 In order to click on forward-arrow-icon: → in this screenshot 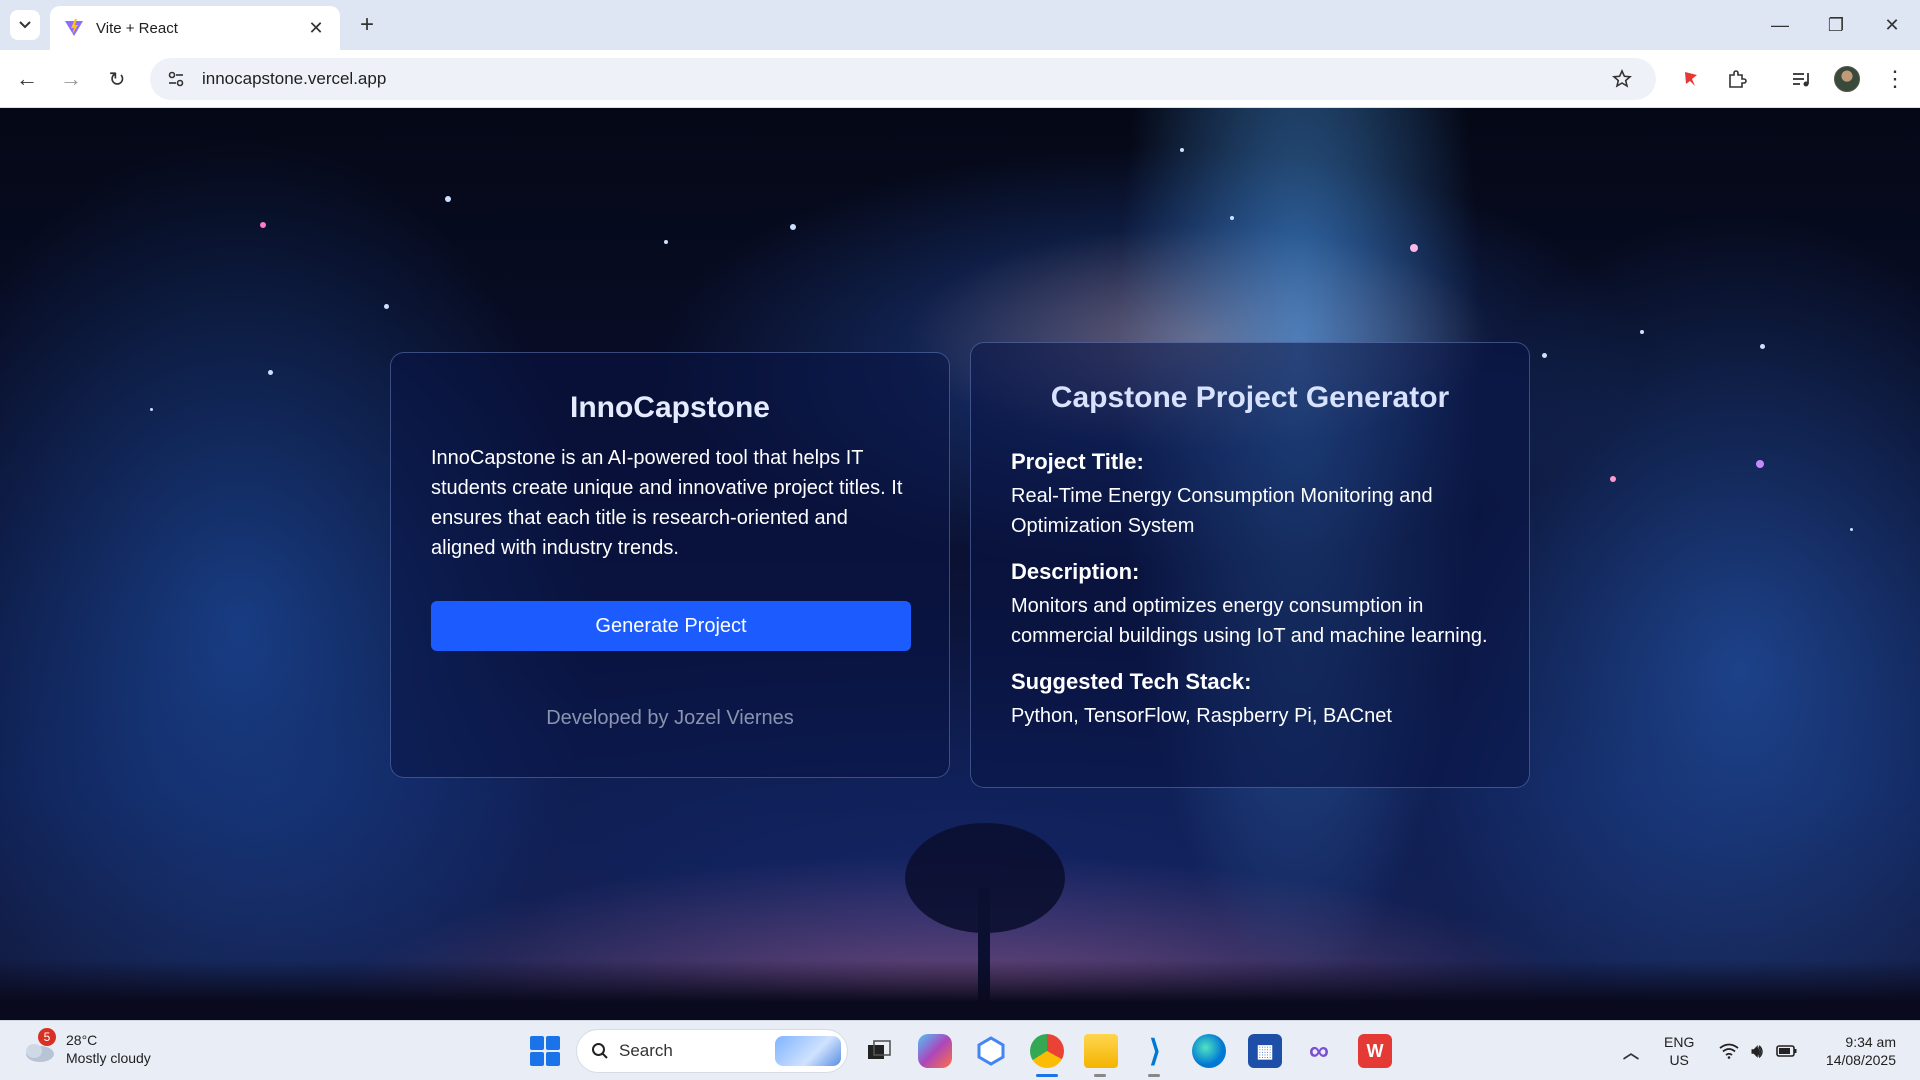, I will do `click(71, 79)`.